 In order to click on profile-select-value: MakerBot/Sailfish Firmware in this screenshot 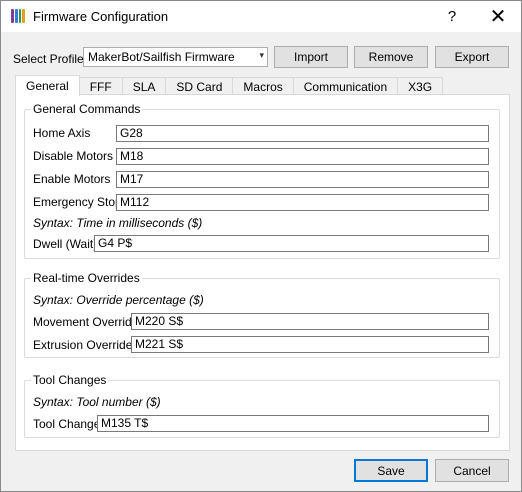, I will do `click(161, 57)`.